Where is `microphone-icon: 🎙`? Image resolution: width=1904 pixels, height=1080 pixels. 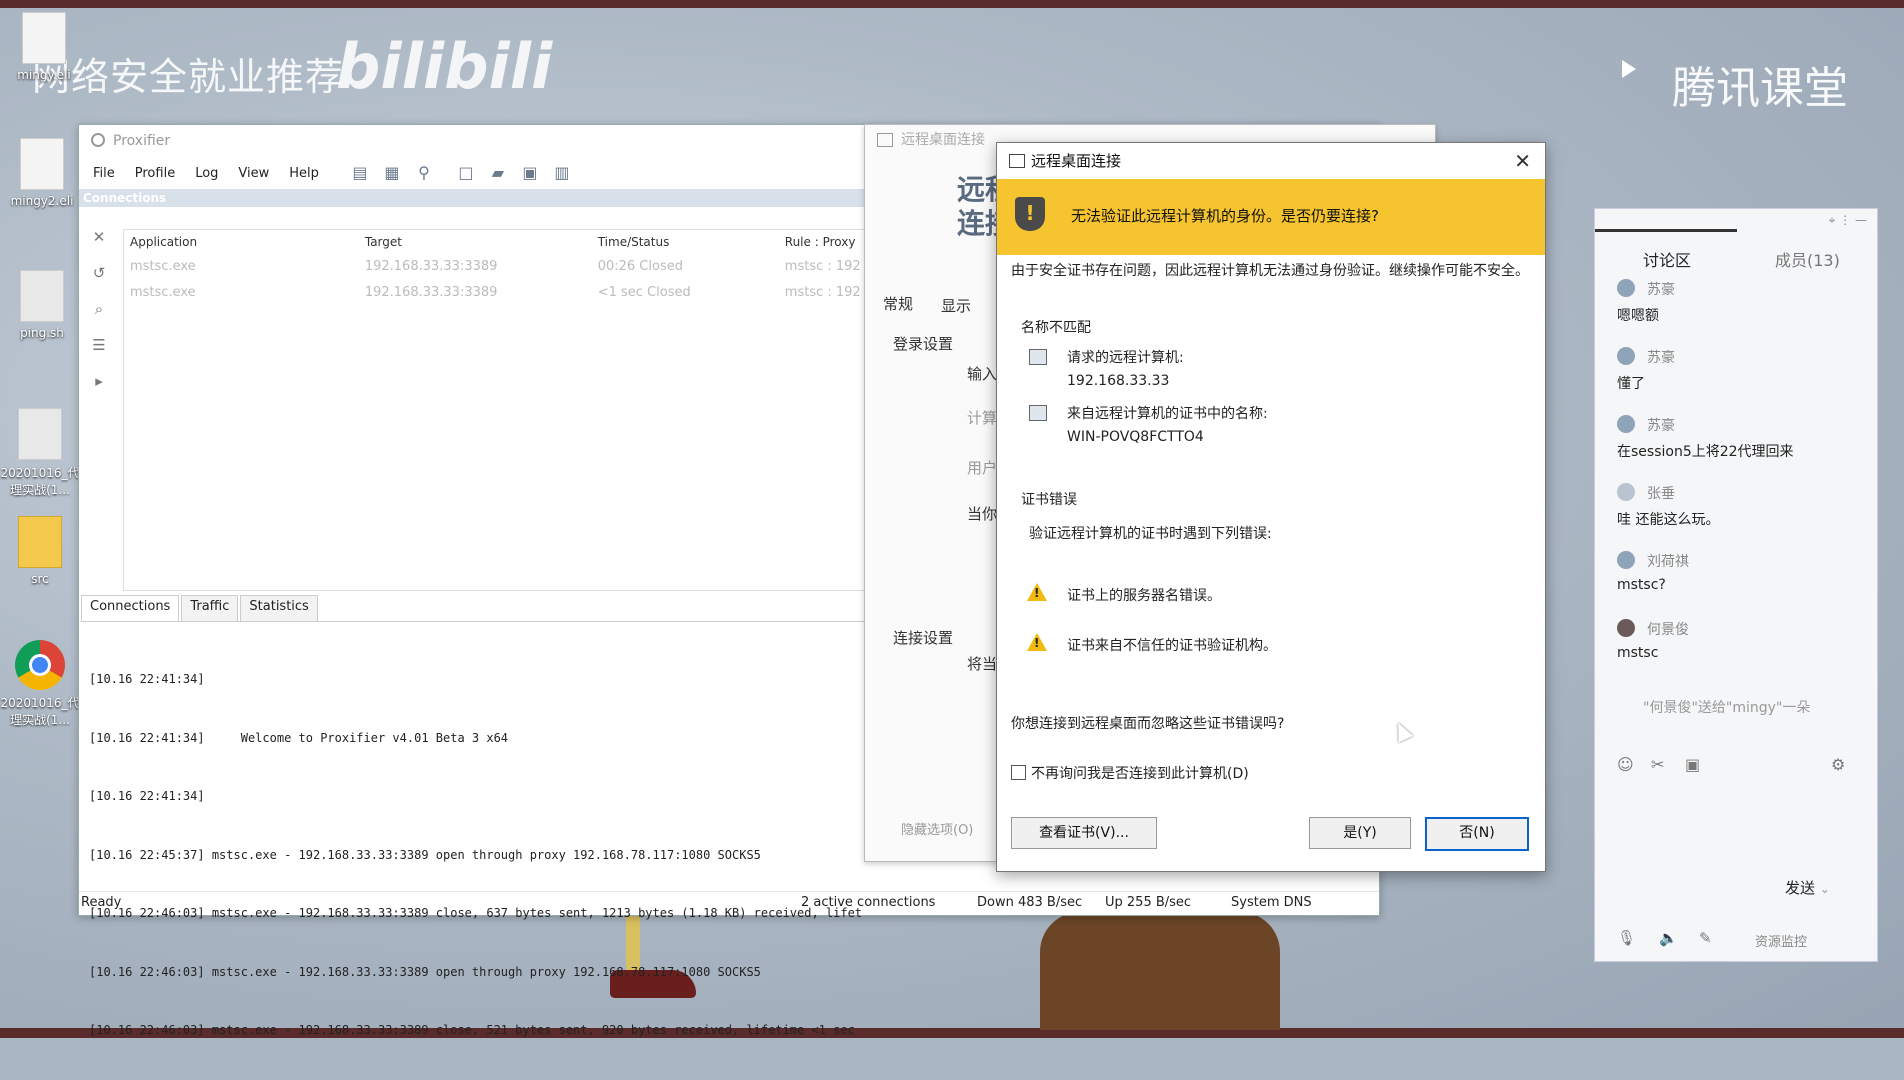 microphone-icon: 🎙 is located at coordinates (1626, 938).